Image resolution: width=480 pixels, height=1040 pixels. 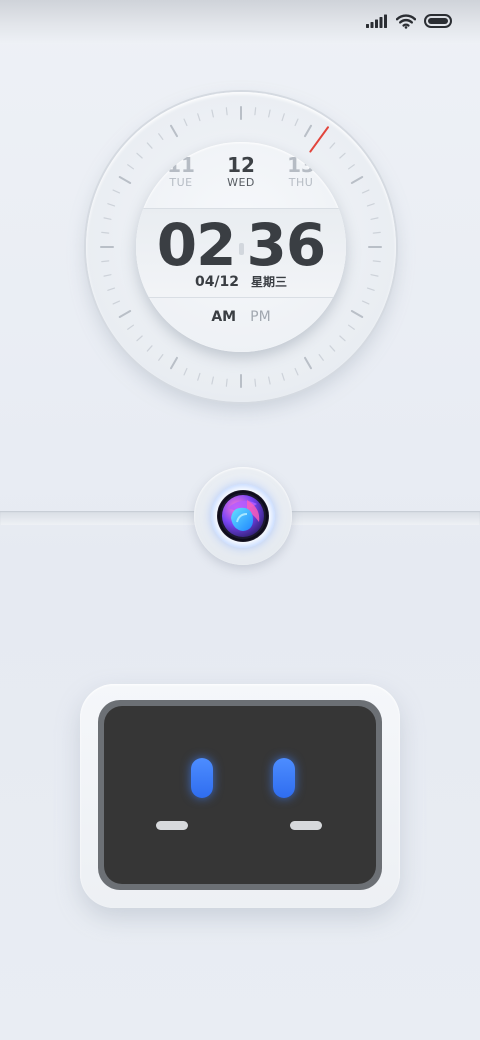 What do you see at coordinates (241, 182) in the screenshot?
I see `day-current-weekday: WED` at bounding box center [241, 182].